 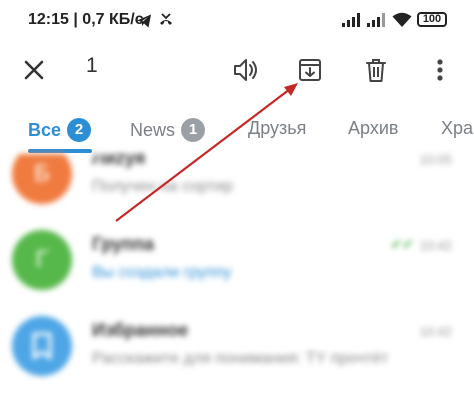 What do you see at coordinates (237, 20) in the screenshot?
I see `status-bar: 12:15 | 0,7 КБ/с 100` at bounding box center [237, 20].